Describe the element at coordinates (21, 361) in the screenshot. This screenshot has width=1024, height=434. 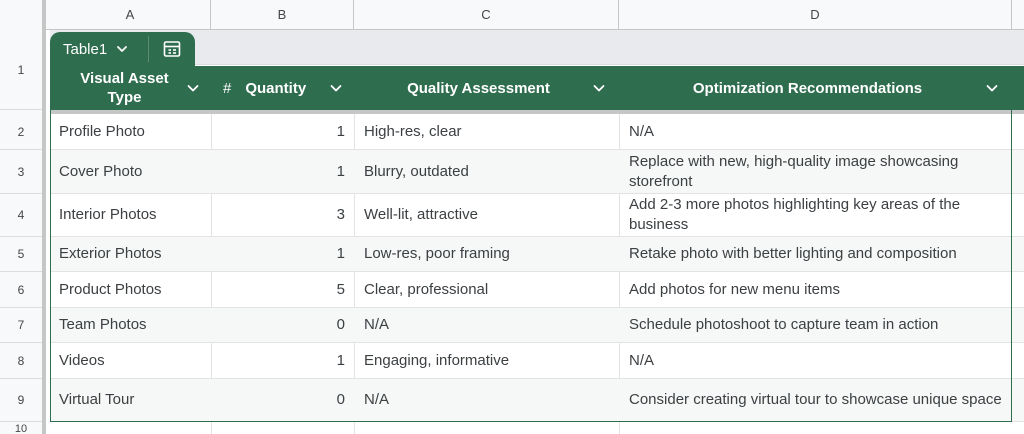
I see `row-header-8: 8` at that location.